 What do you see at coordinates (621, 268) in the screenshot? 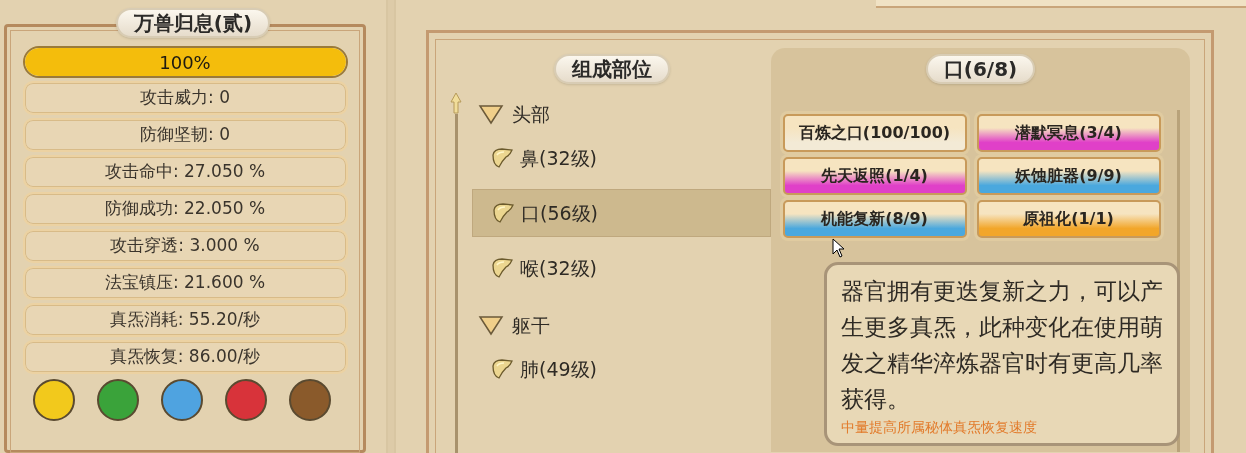
I see `tree-item: 喉(32级)` at bounding box center [621, 268].